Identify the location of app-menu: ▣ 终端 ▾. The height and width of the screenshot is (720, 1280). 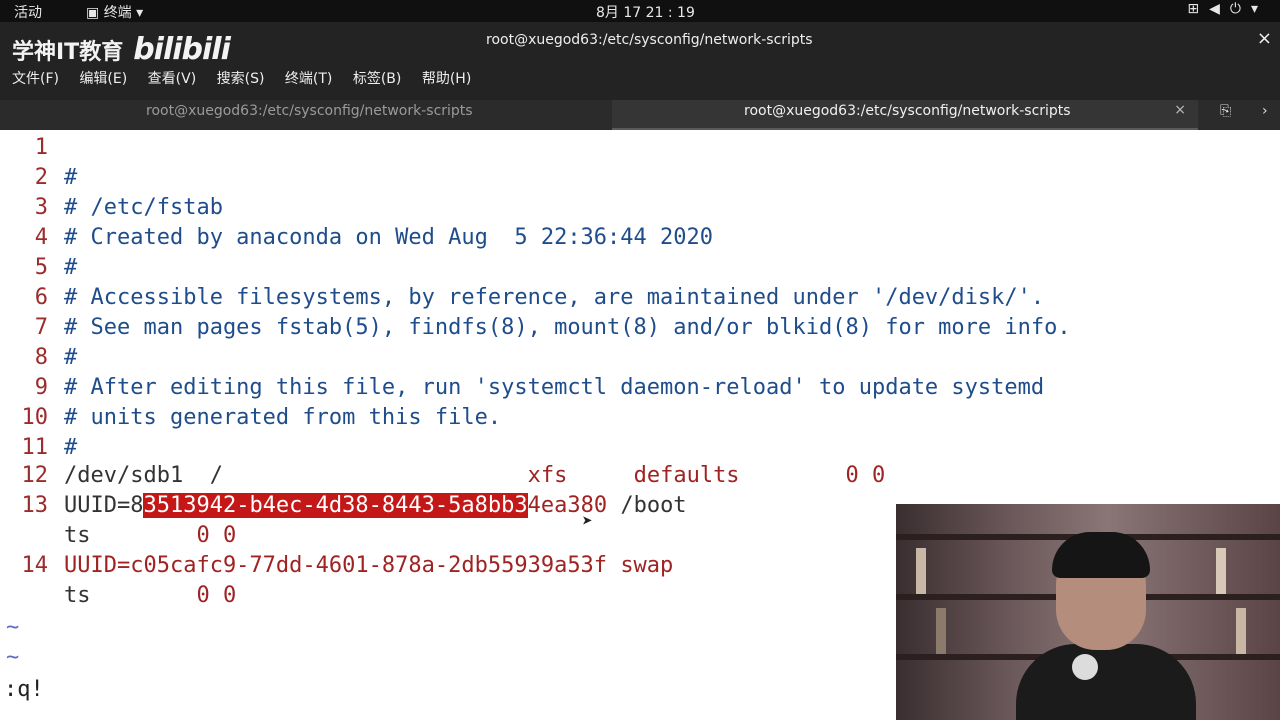
(114, 12).